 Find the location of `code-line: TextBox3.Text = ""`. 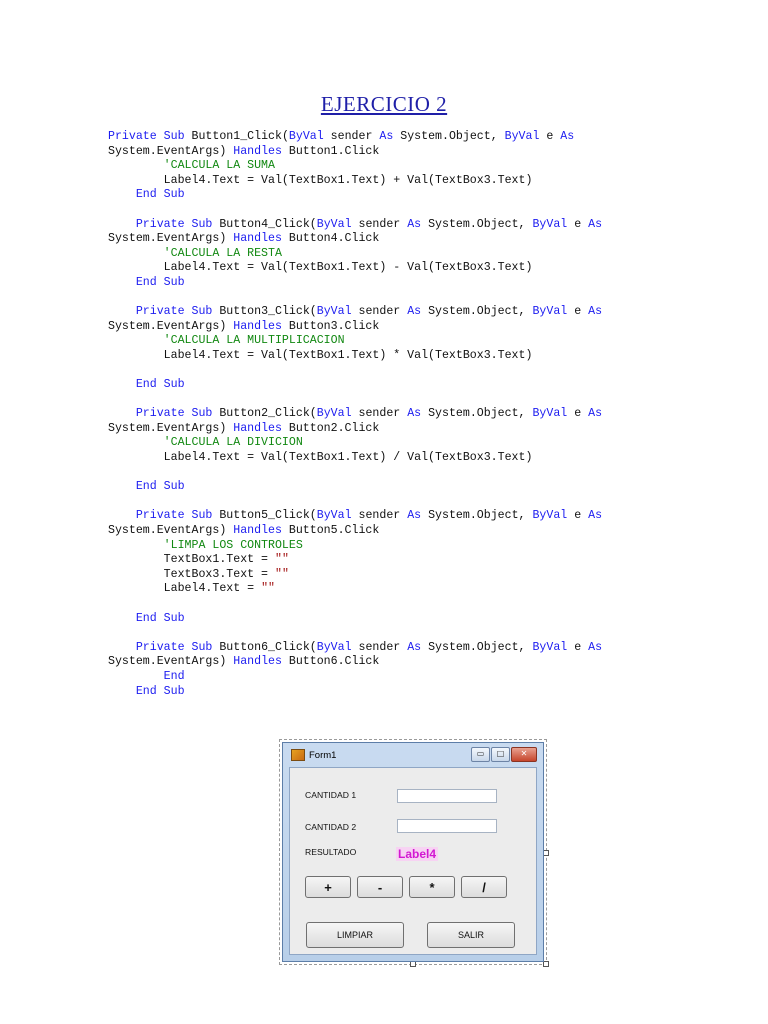

code-line: TextBox3.Text = "" is located at coordinates (355, 575).